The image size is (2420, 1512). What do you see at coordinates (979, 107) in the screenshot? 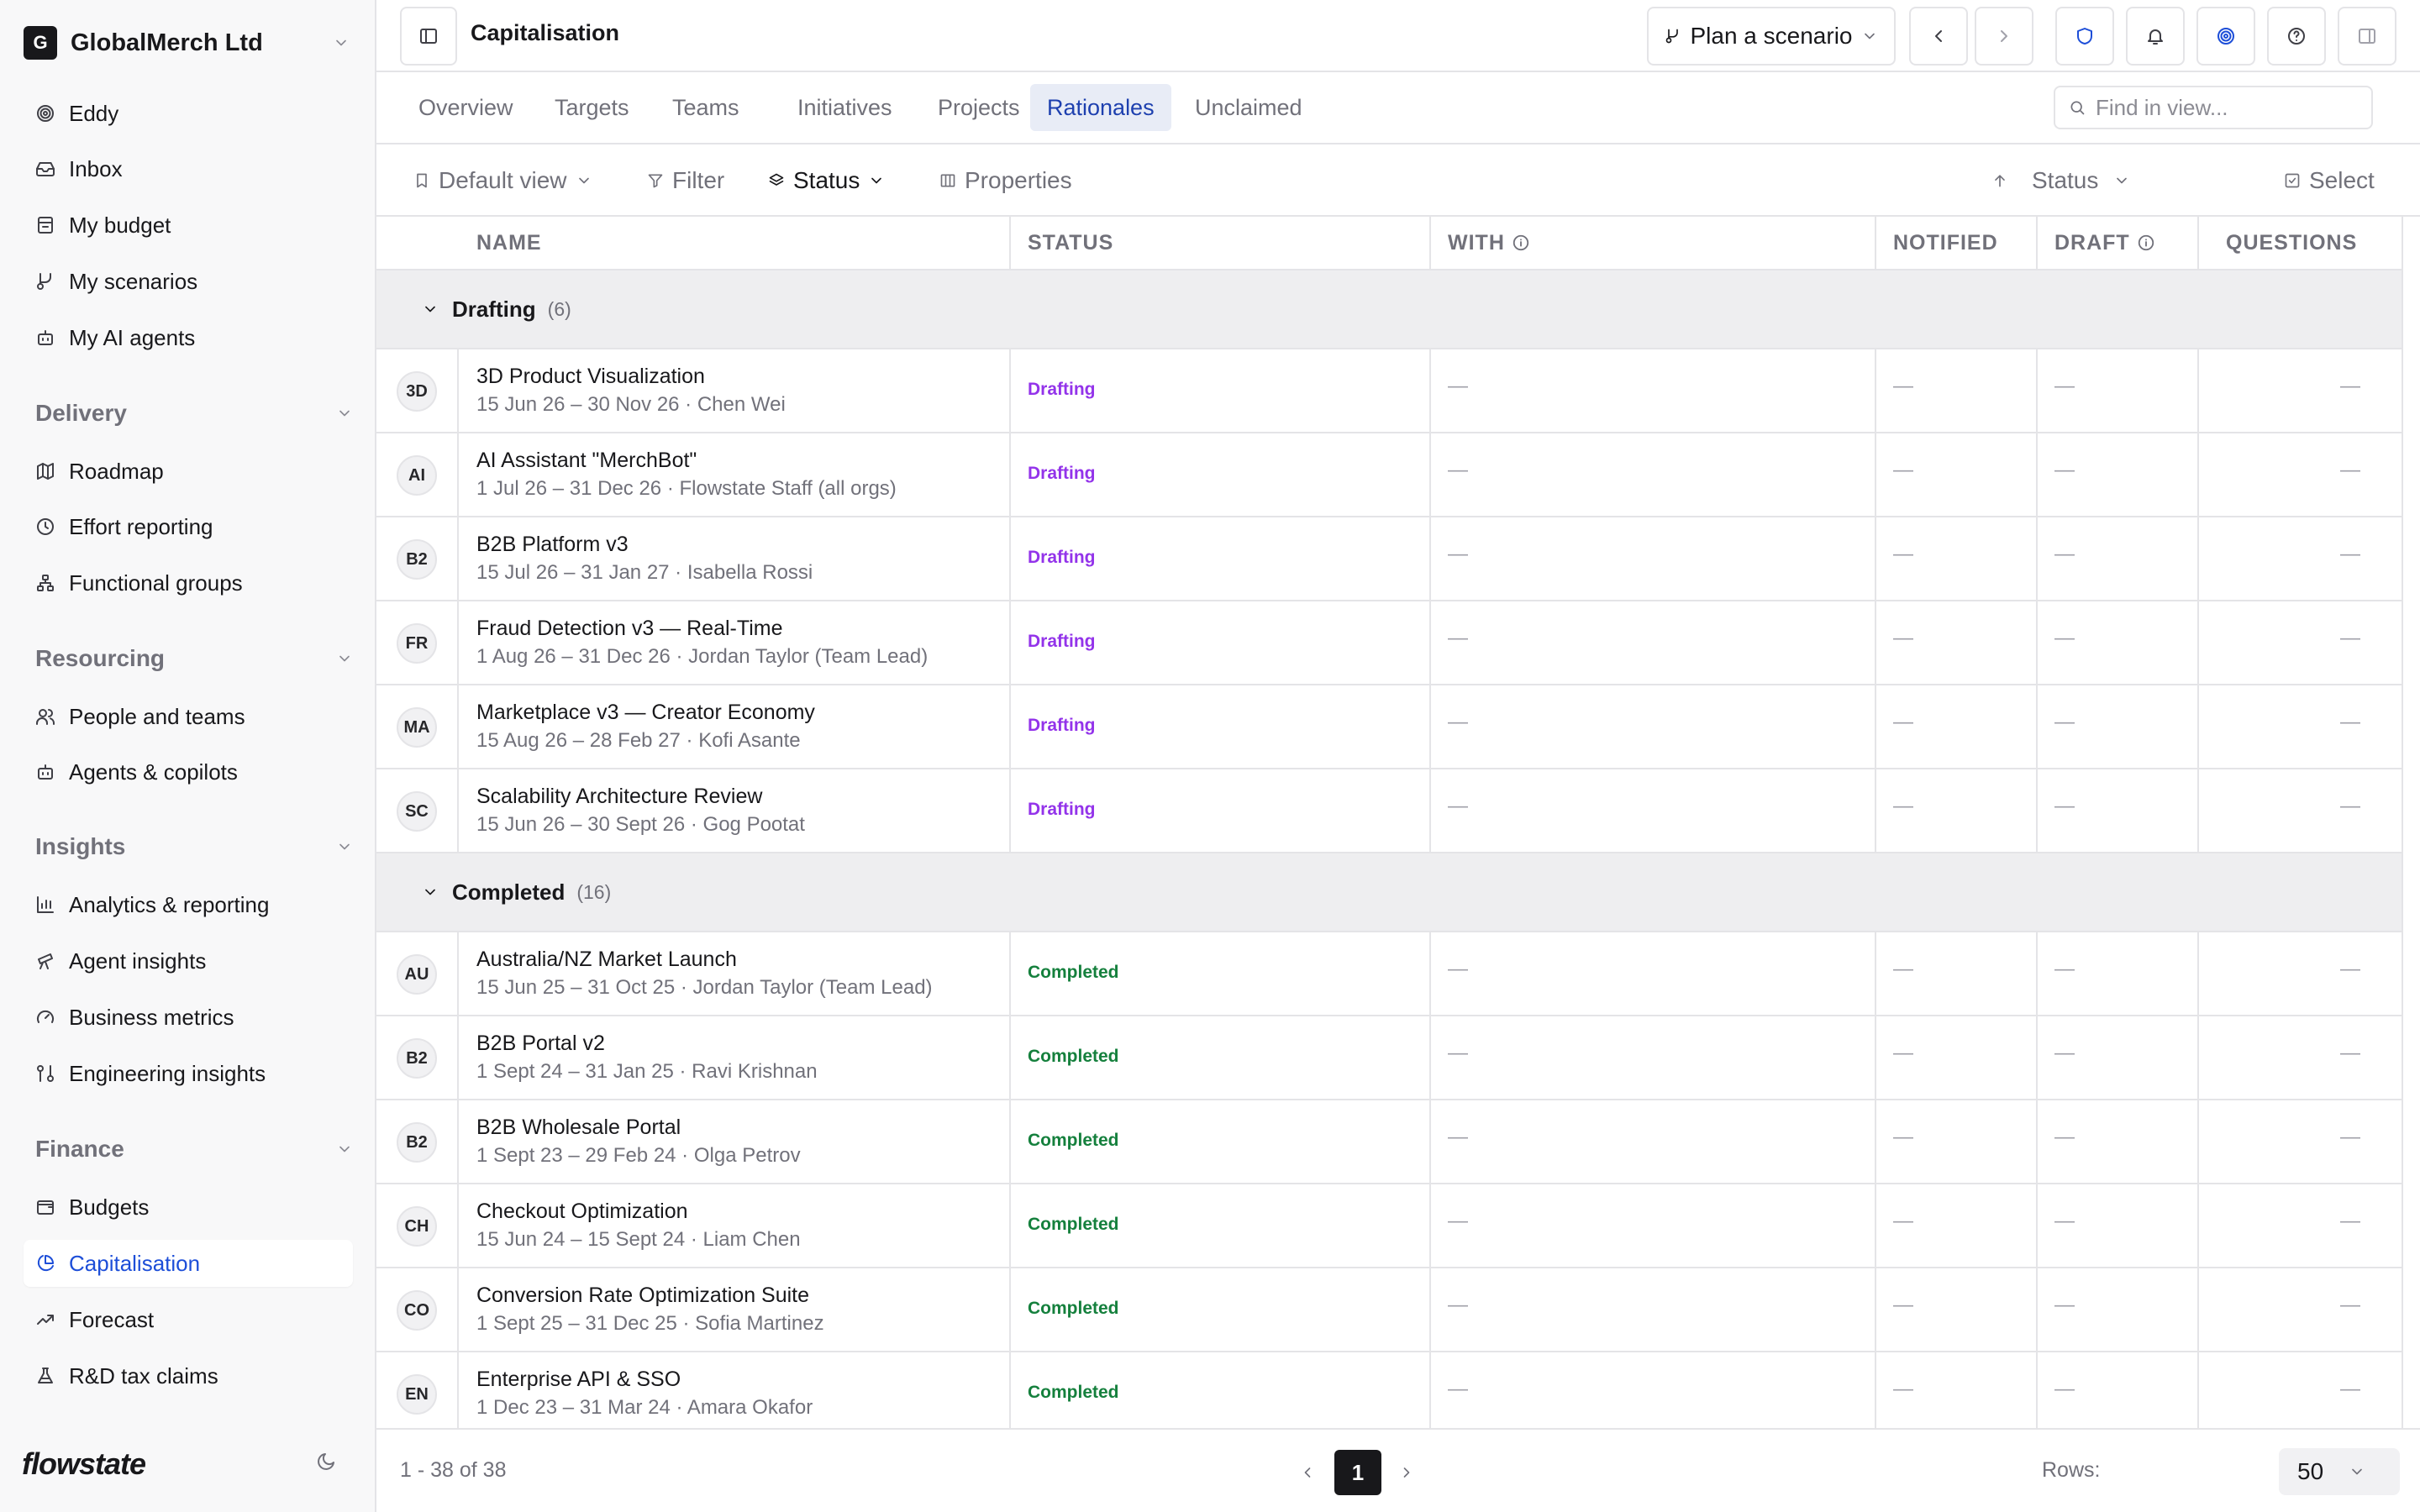
I see `tab-projects: Projects` at bounding box center [979, 107].